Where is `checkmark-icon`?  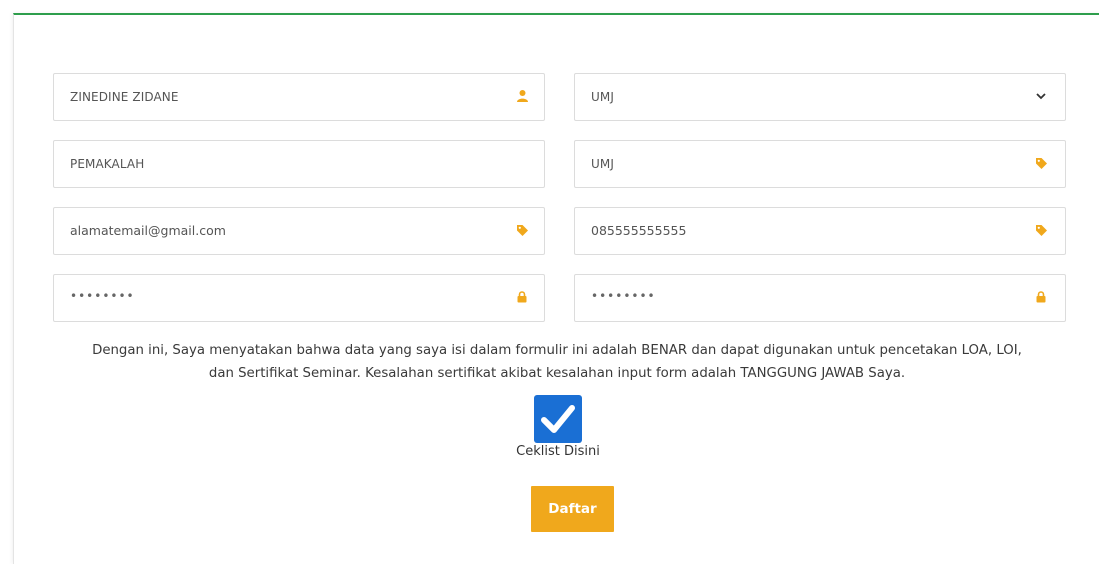 checkmark-icon is located at coordinates (558, 419).